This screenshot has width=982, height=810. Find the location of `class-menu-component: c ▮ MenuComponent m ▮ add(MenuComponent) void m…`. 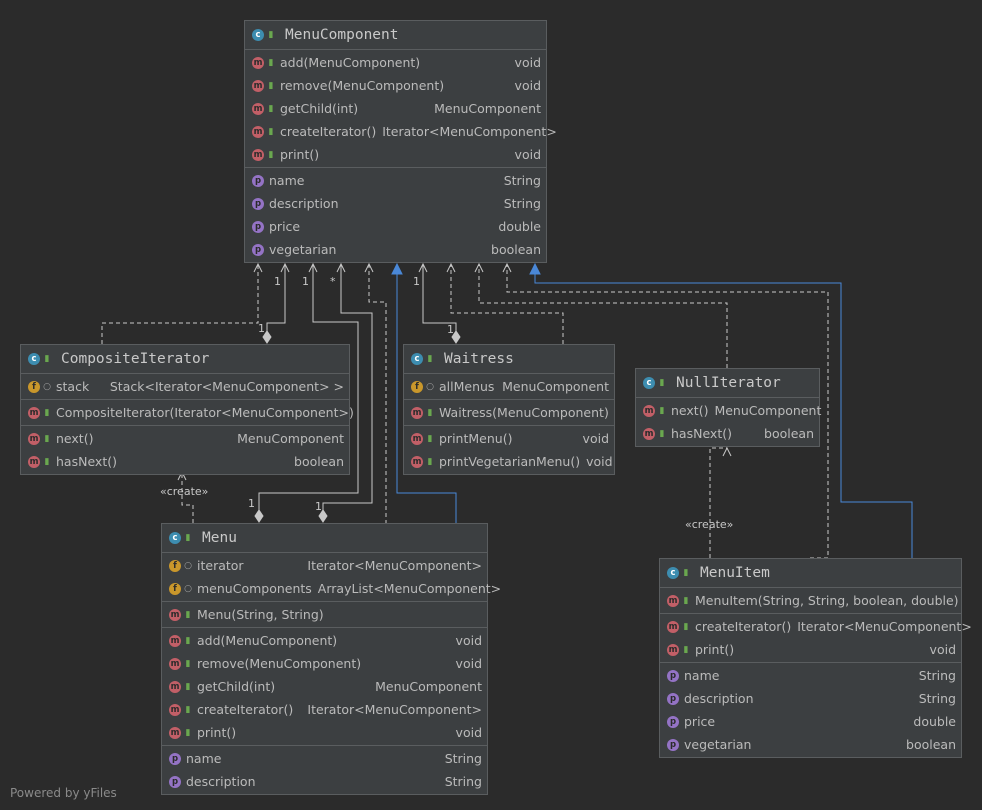

class-menu-component: c ▮ MenuComponent m ▮ add(MenuComponent) void m… is located at coordinates (400, 141).